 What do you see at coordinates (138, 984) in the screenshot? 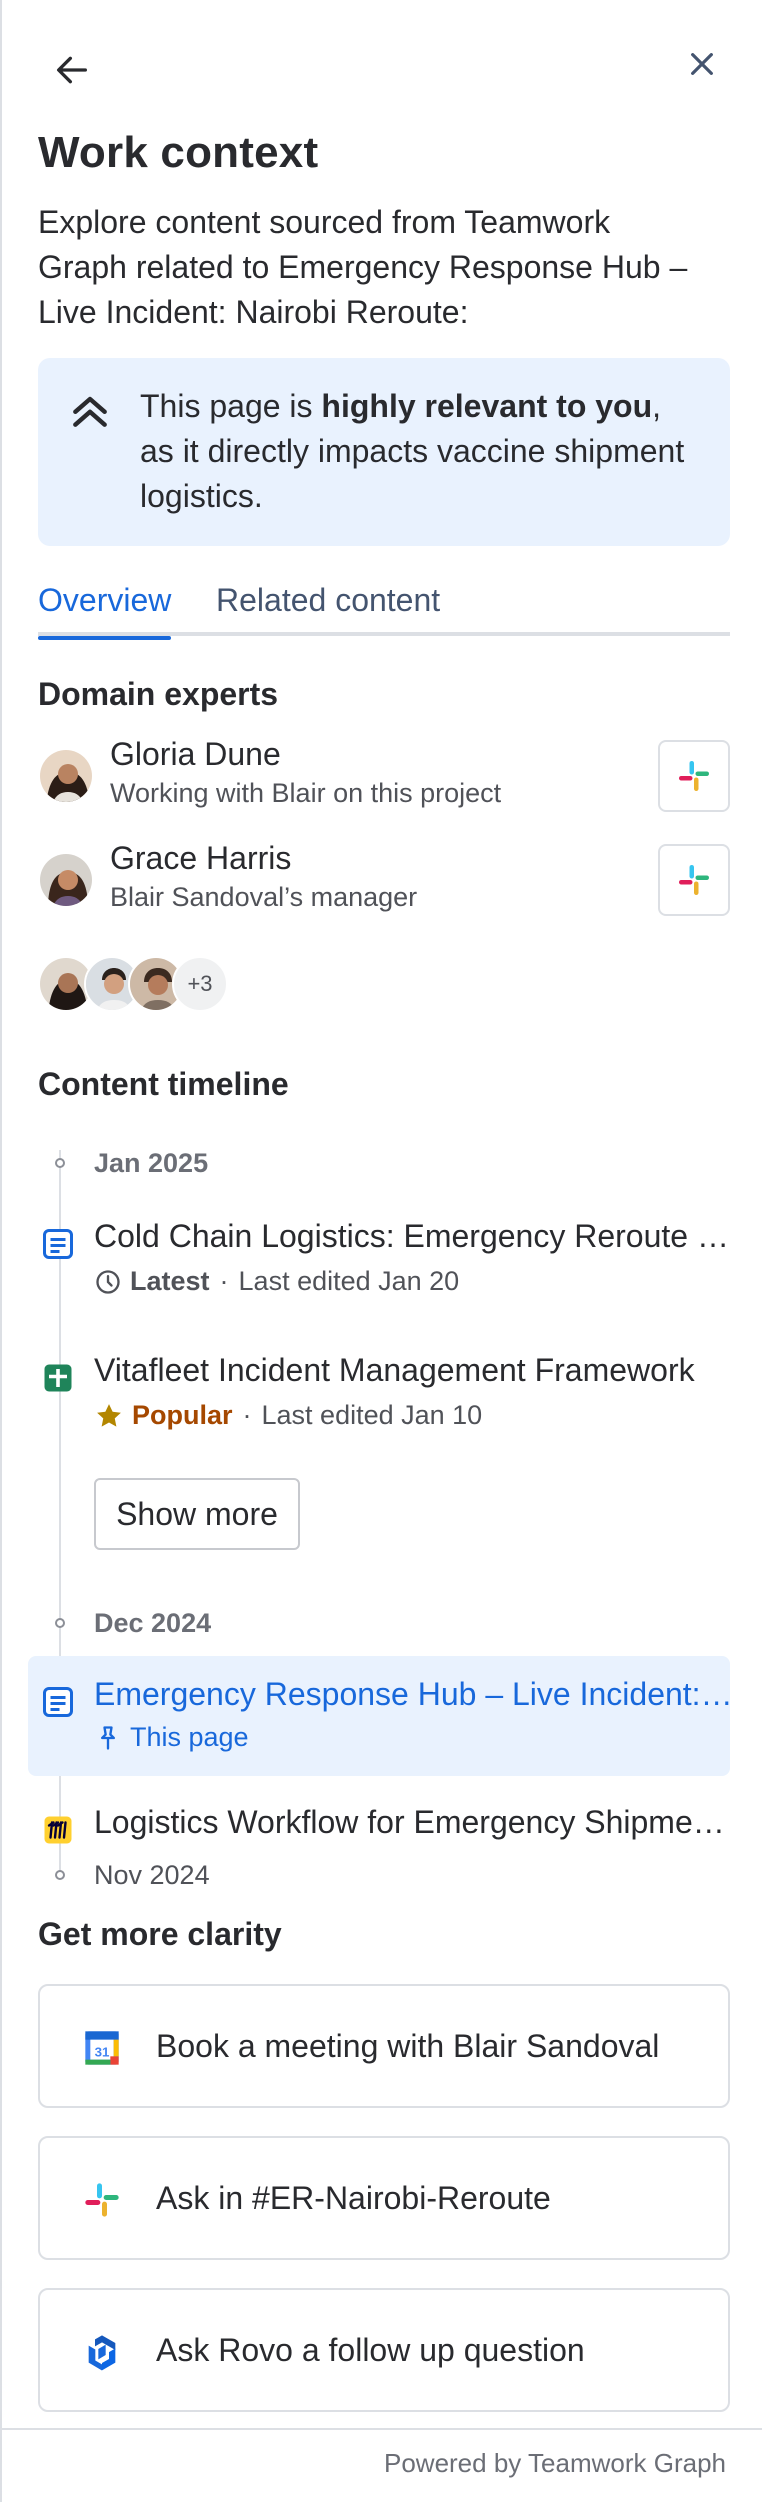
I see `more-experts-avatar-group: +3` at bounding box center [138, 984].